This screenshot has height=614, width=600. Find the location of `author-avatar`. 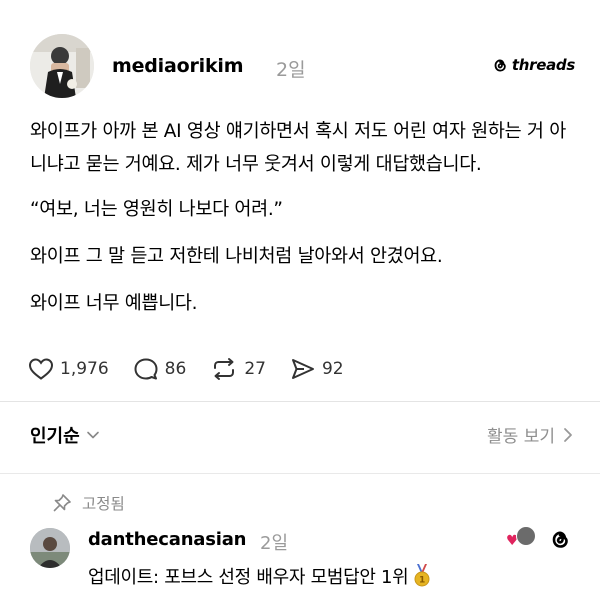

author-avatar is located at coordinates (62, 66).